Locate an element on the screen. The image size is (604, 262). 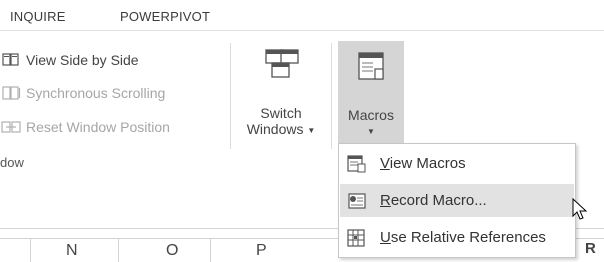
switch-windows-icon is located at coordinates (281, 67).